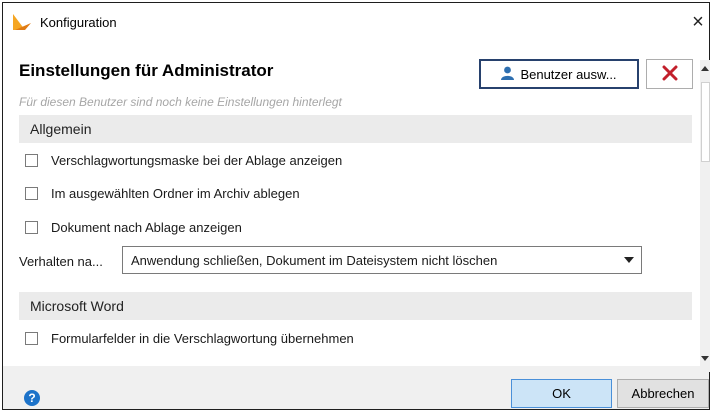 The height and width of the screenshot is (412, 712). What do you see at coordinates (705, 361) in the screenshot?
I see `scroll-down-arrow-icon` at bounding box center [705, 361].